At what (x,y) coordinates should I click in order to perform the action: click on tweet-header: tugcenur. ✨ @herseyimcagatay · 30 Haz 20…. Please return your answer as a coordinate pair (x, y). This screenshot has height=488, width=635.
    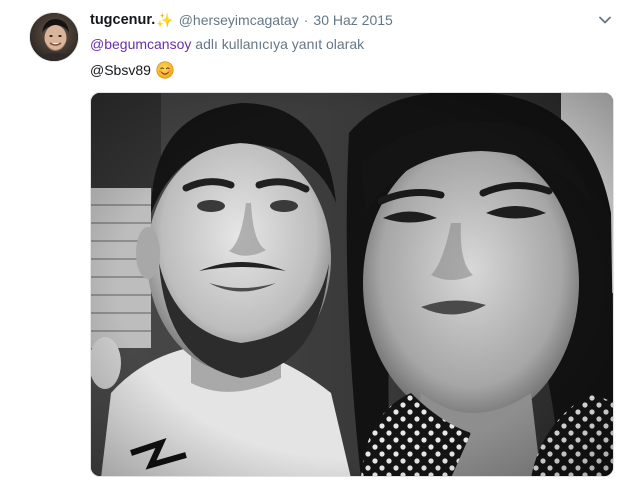
    Looking at the image, I should click on (241, 20).